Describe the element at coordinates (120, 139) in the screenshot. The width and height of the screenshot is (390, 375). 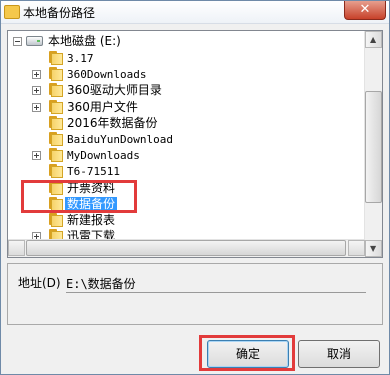
I see `tree-item-label: BaiduYunDownload` at that location.